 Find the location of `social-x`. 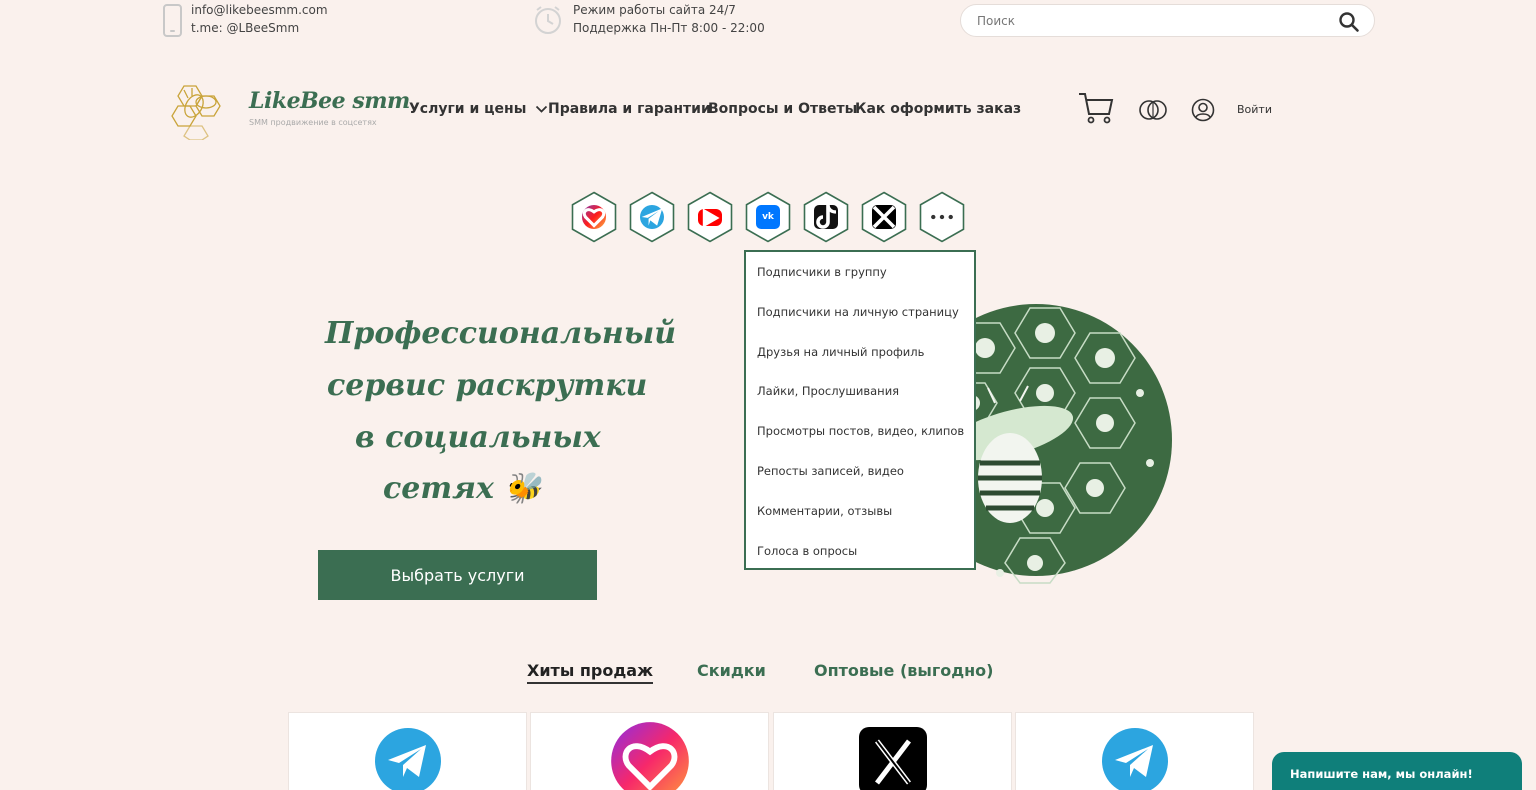

social-x is located at coordinates (884, 217).